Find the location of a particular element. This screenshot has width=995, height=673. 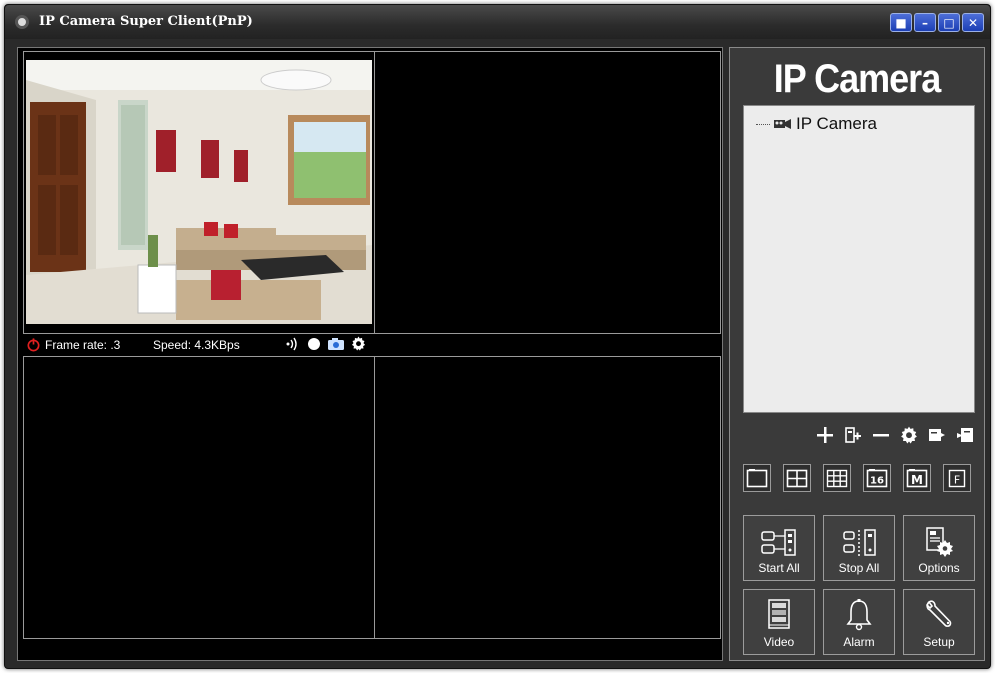

compact-button: ■ is located at coordinates (901, 22).